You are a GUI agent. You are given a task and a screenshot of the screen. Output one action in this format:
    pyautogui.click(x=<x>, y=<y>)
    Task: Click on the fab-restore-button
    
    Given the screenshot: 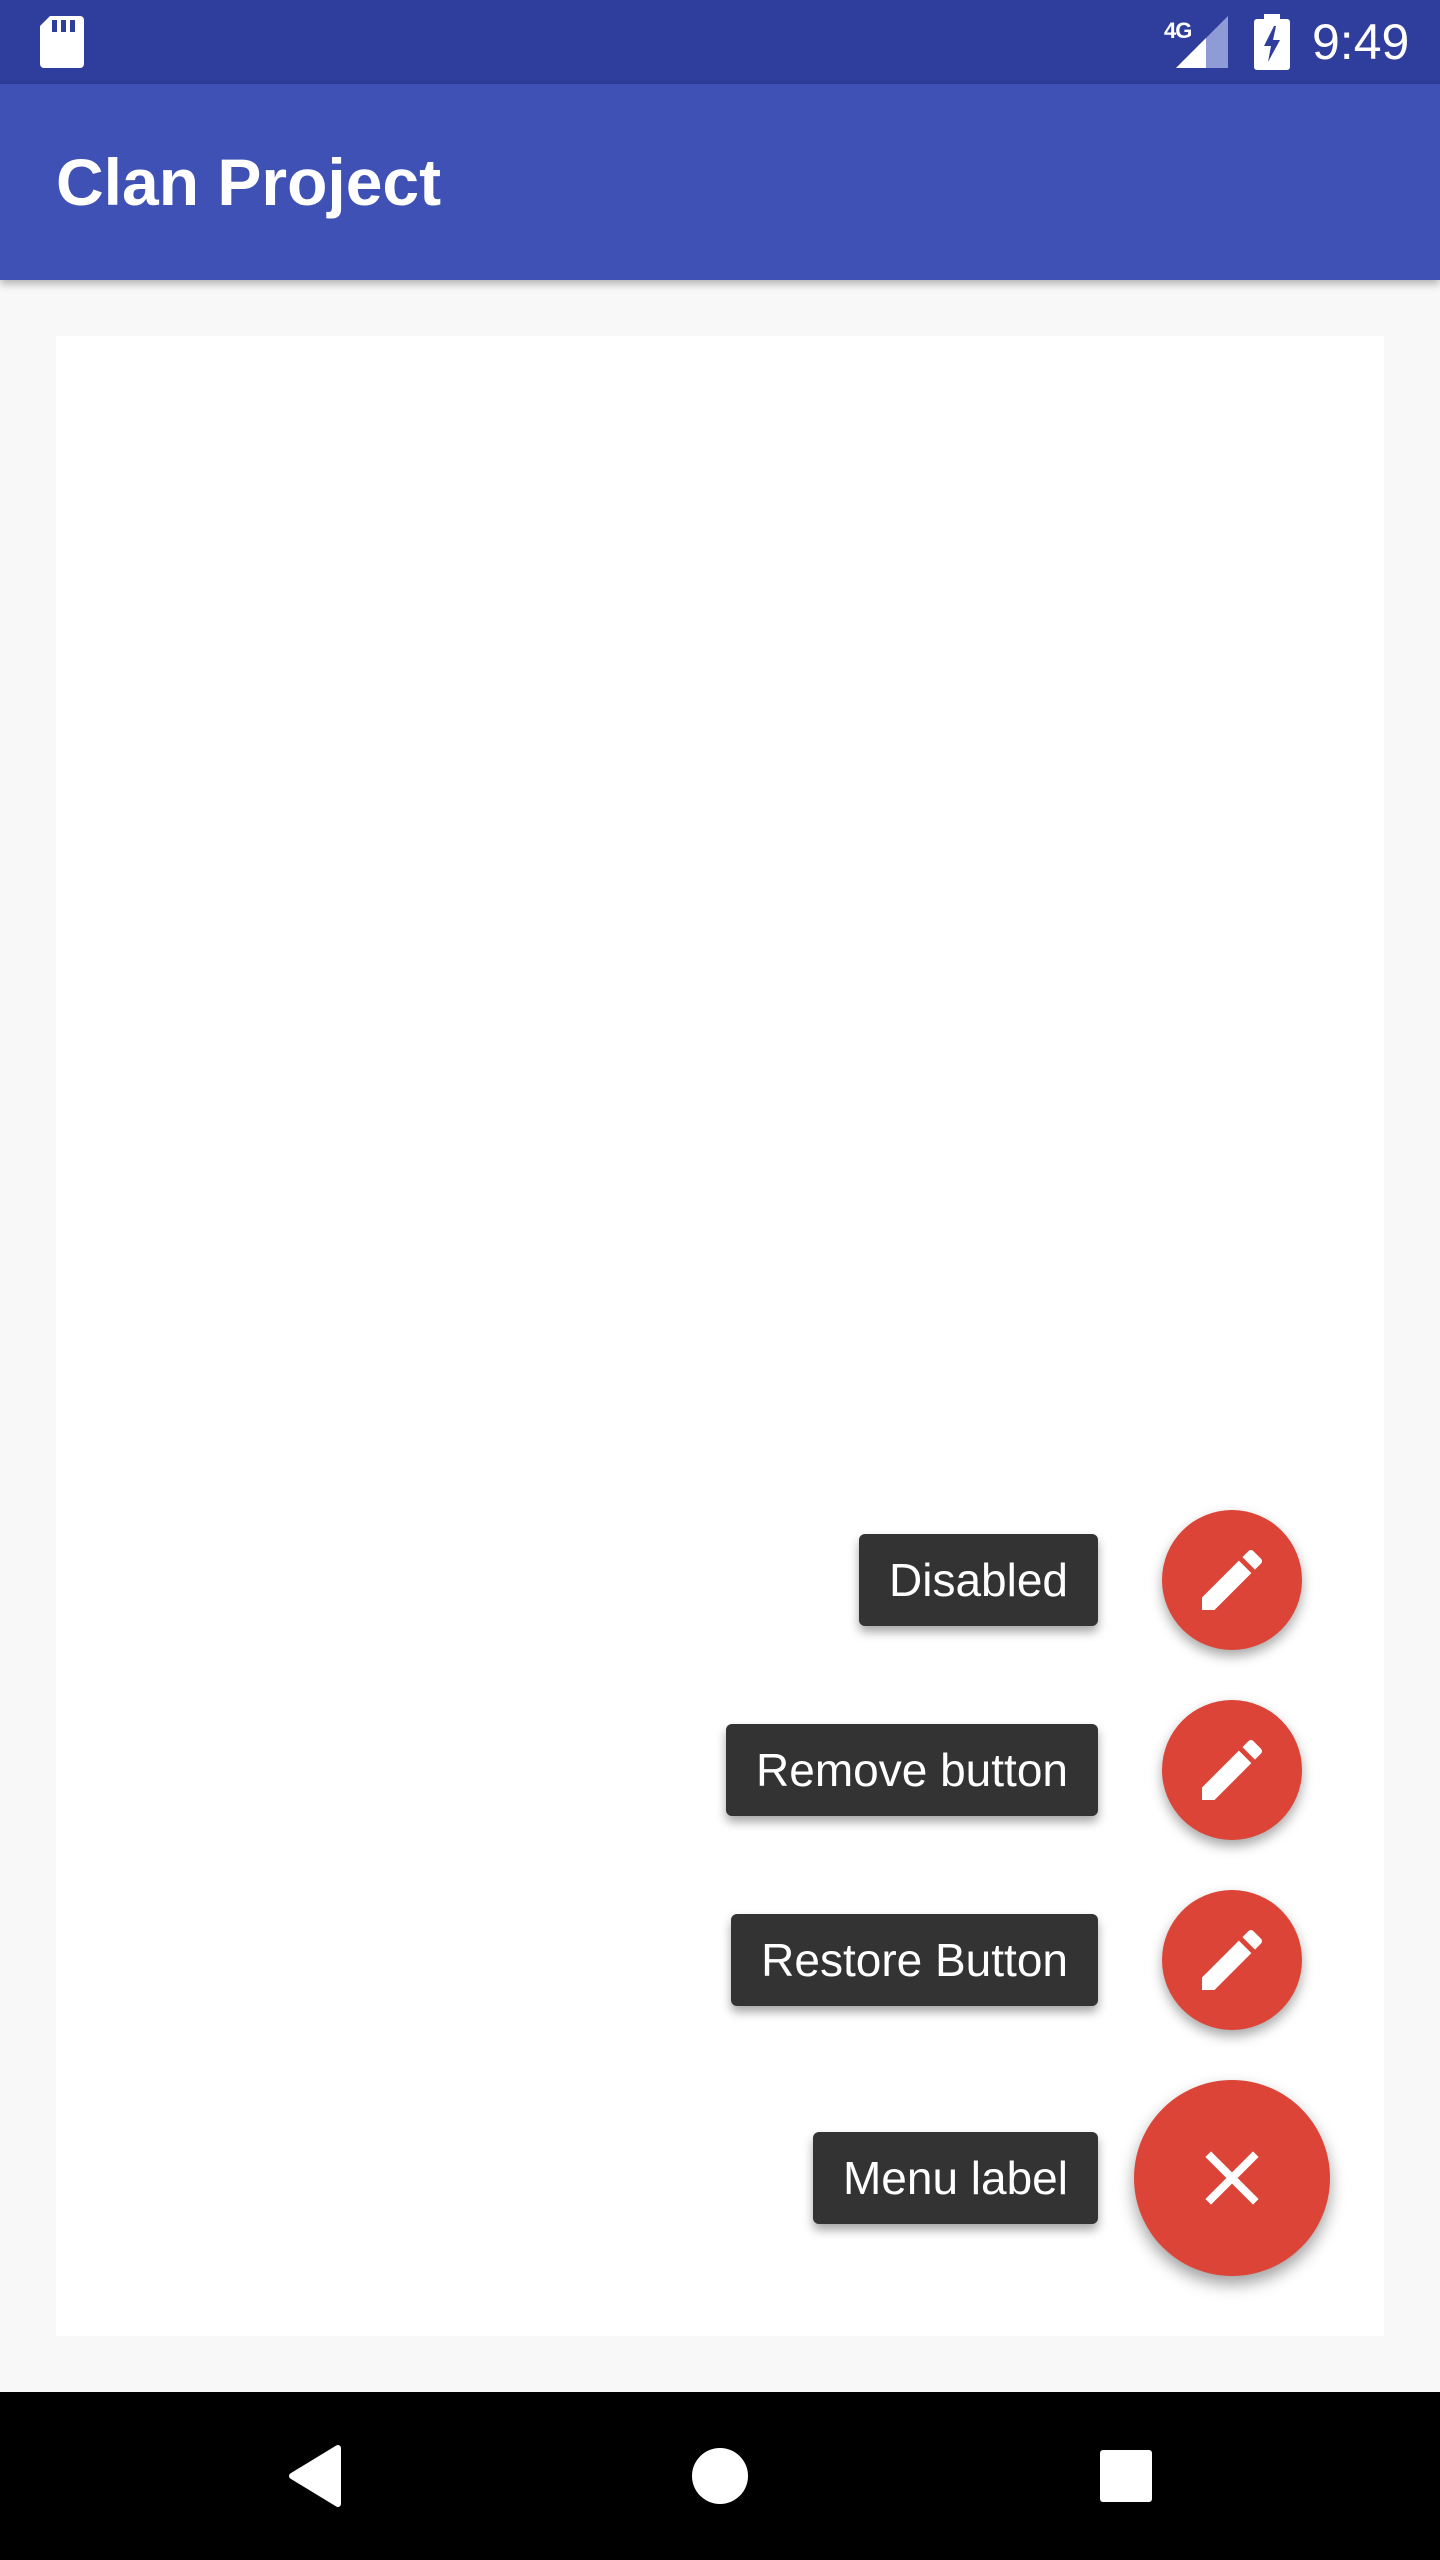 What is the action you would take?
    pyautogui.click(x=1232, y=1960)
    